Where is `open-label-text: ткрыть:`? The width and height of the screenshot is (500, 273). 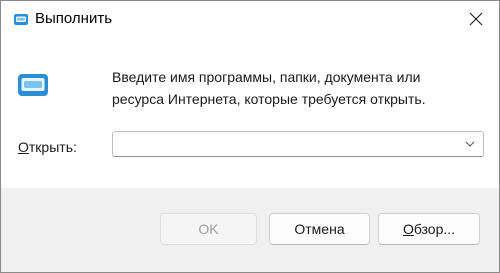 open-label-text: ткрыть: is located at coordinates (52, 147).